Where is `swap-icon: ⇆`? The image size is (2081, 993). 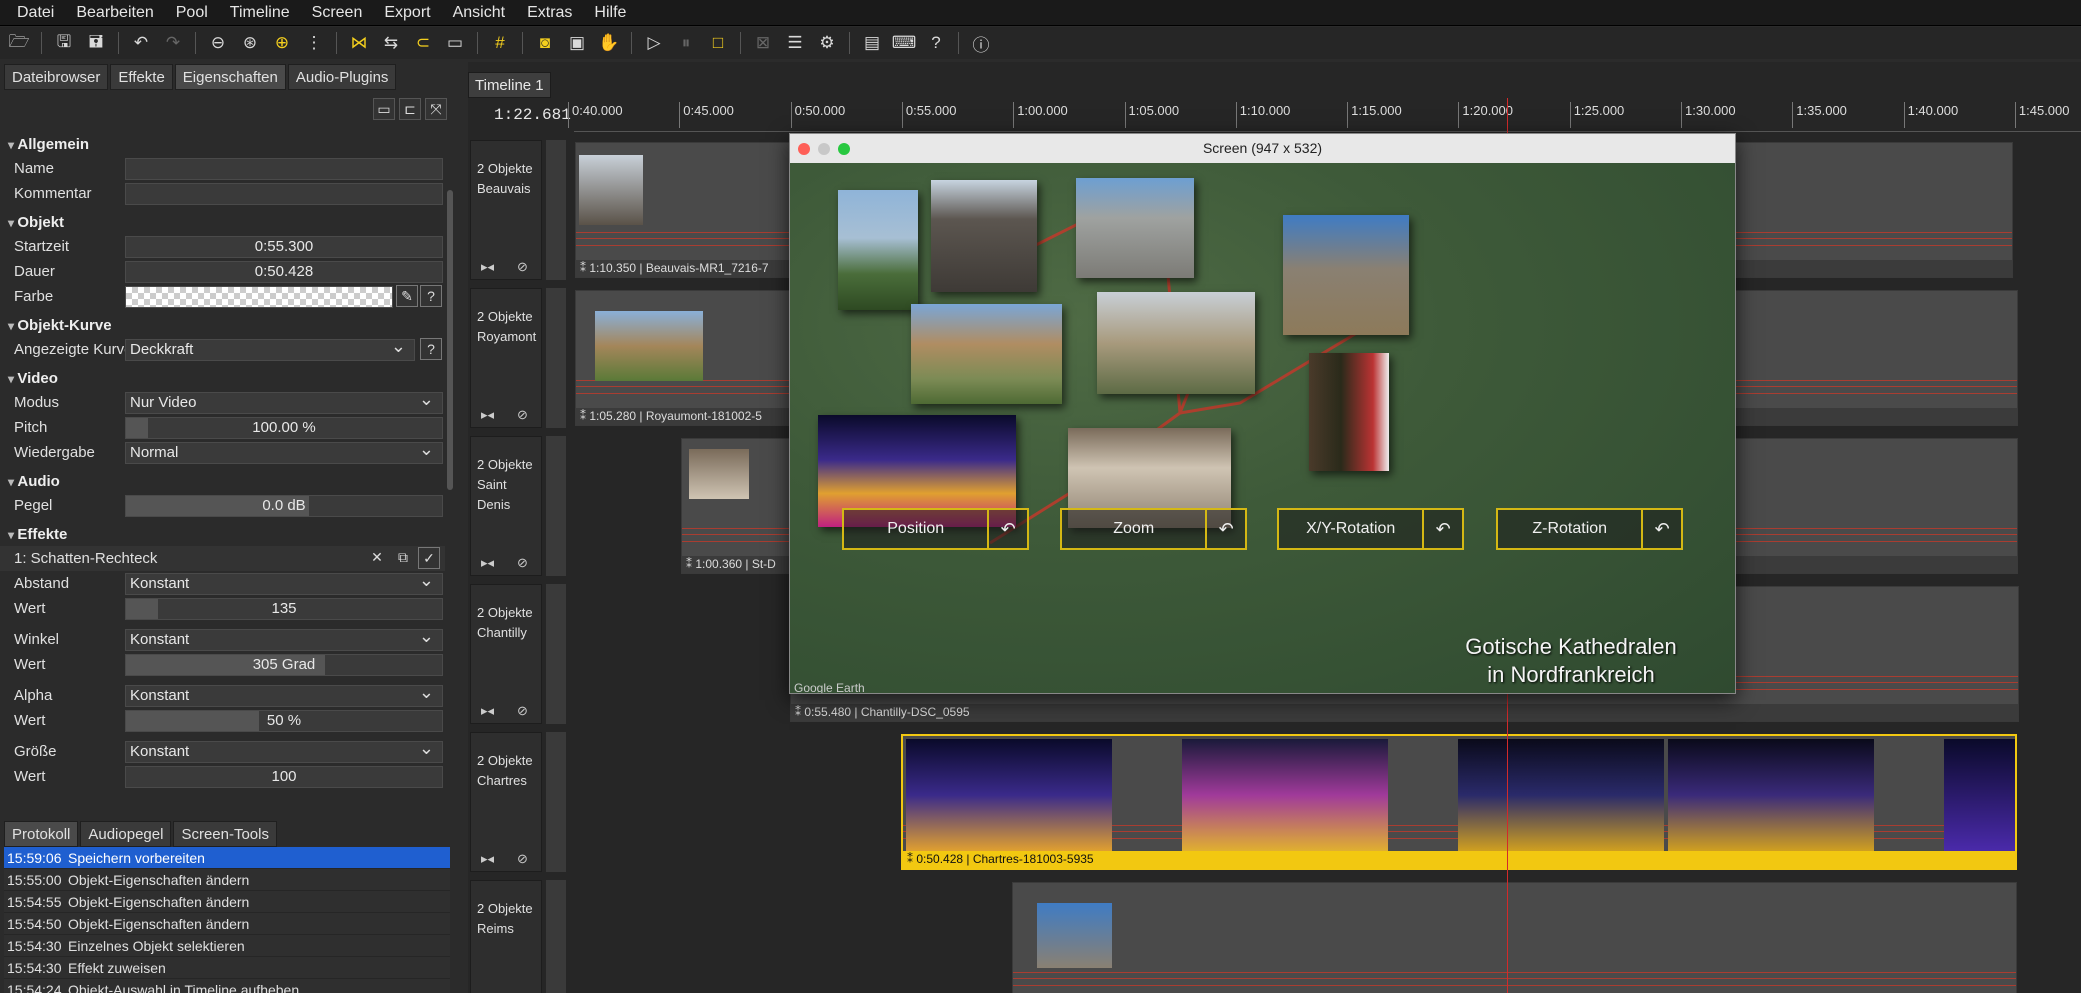 swap-icon: ⇆ is located at coordinates (391, 43).